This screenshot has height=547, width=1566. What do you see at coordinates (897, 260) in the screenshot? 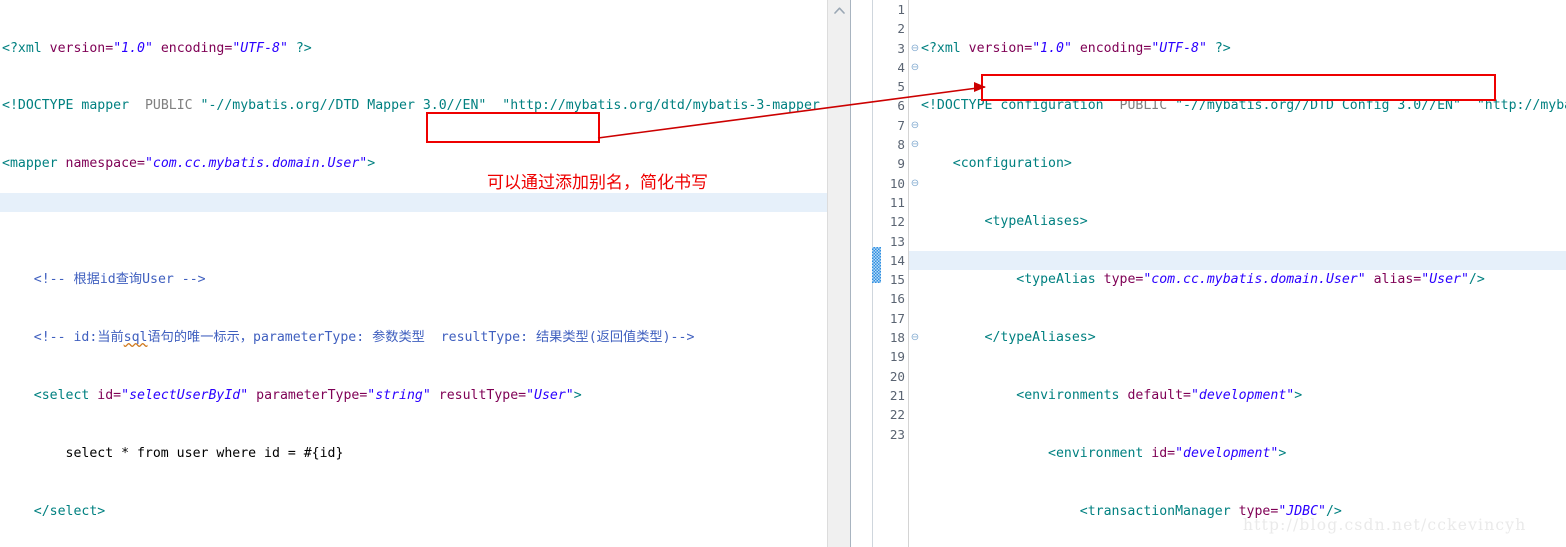
I see `line-number: 14` at bounding box center [897, 260].